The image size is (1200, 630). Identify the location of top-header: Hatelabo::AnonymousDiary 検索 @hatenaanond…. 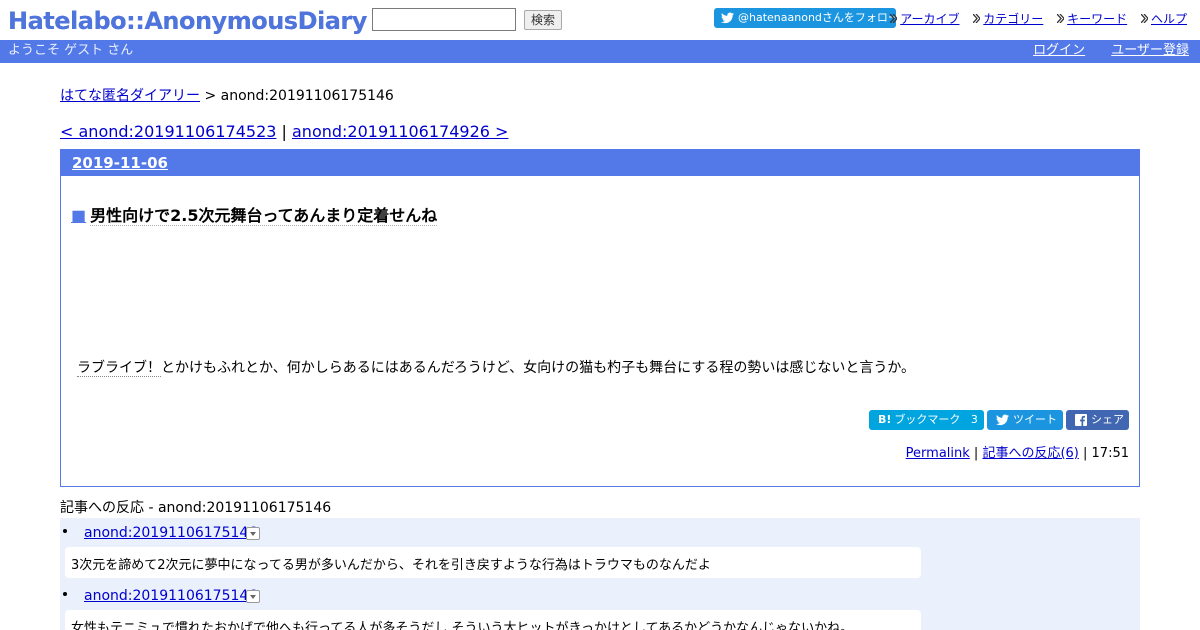
(600, 20).